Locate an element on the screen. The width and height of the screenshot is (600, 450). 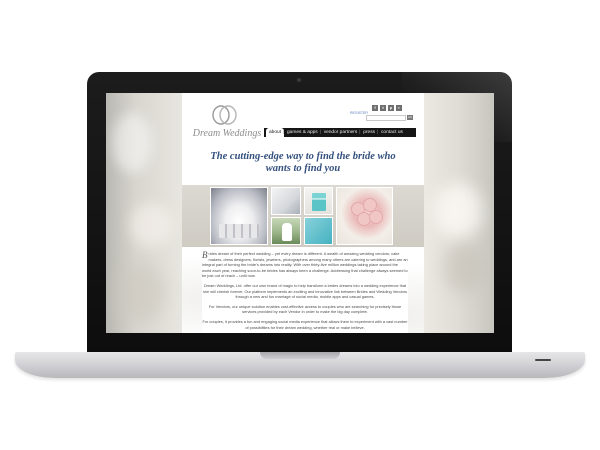
rss-icon: r is located at coordinates (399, 108).